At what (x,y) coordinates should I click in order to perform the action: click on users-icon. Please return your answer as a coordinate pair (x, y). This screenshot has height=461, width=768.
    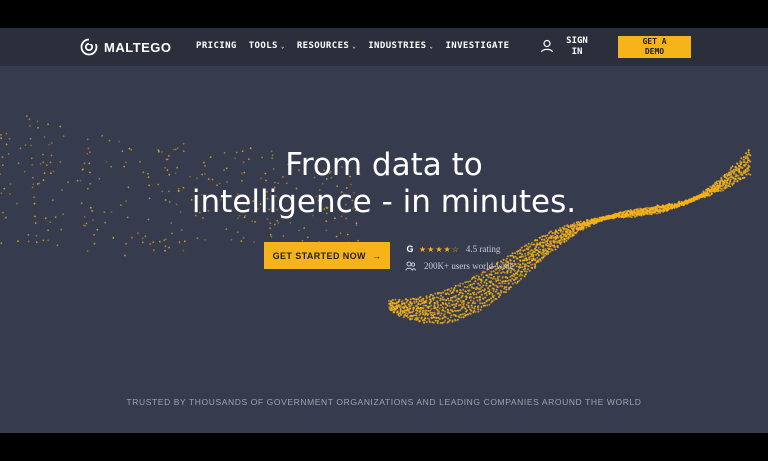
    Looking at the image, I should click on (410, 266).